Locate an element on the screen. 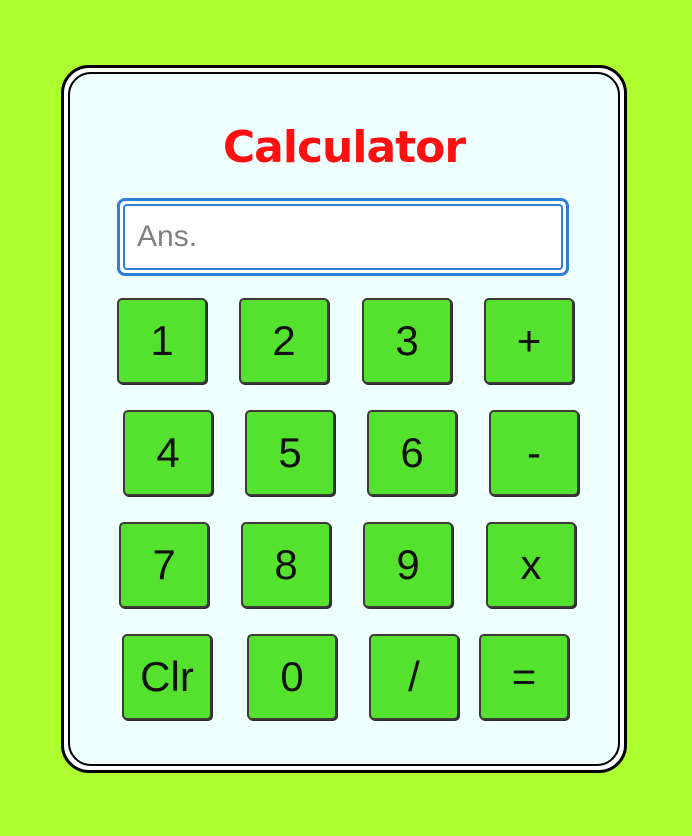 The image size is (692, 836). key-7-button: 7 is located at coordinates (164, 565).